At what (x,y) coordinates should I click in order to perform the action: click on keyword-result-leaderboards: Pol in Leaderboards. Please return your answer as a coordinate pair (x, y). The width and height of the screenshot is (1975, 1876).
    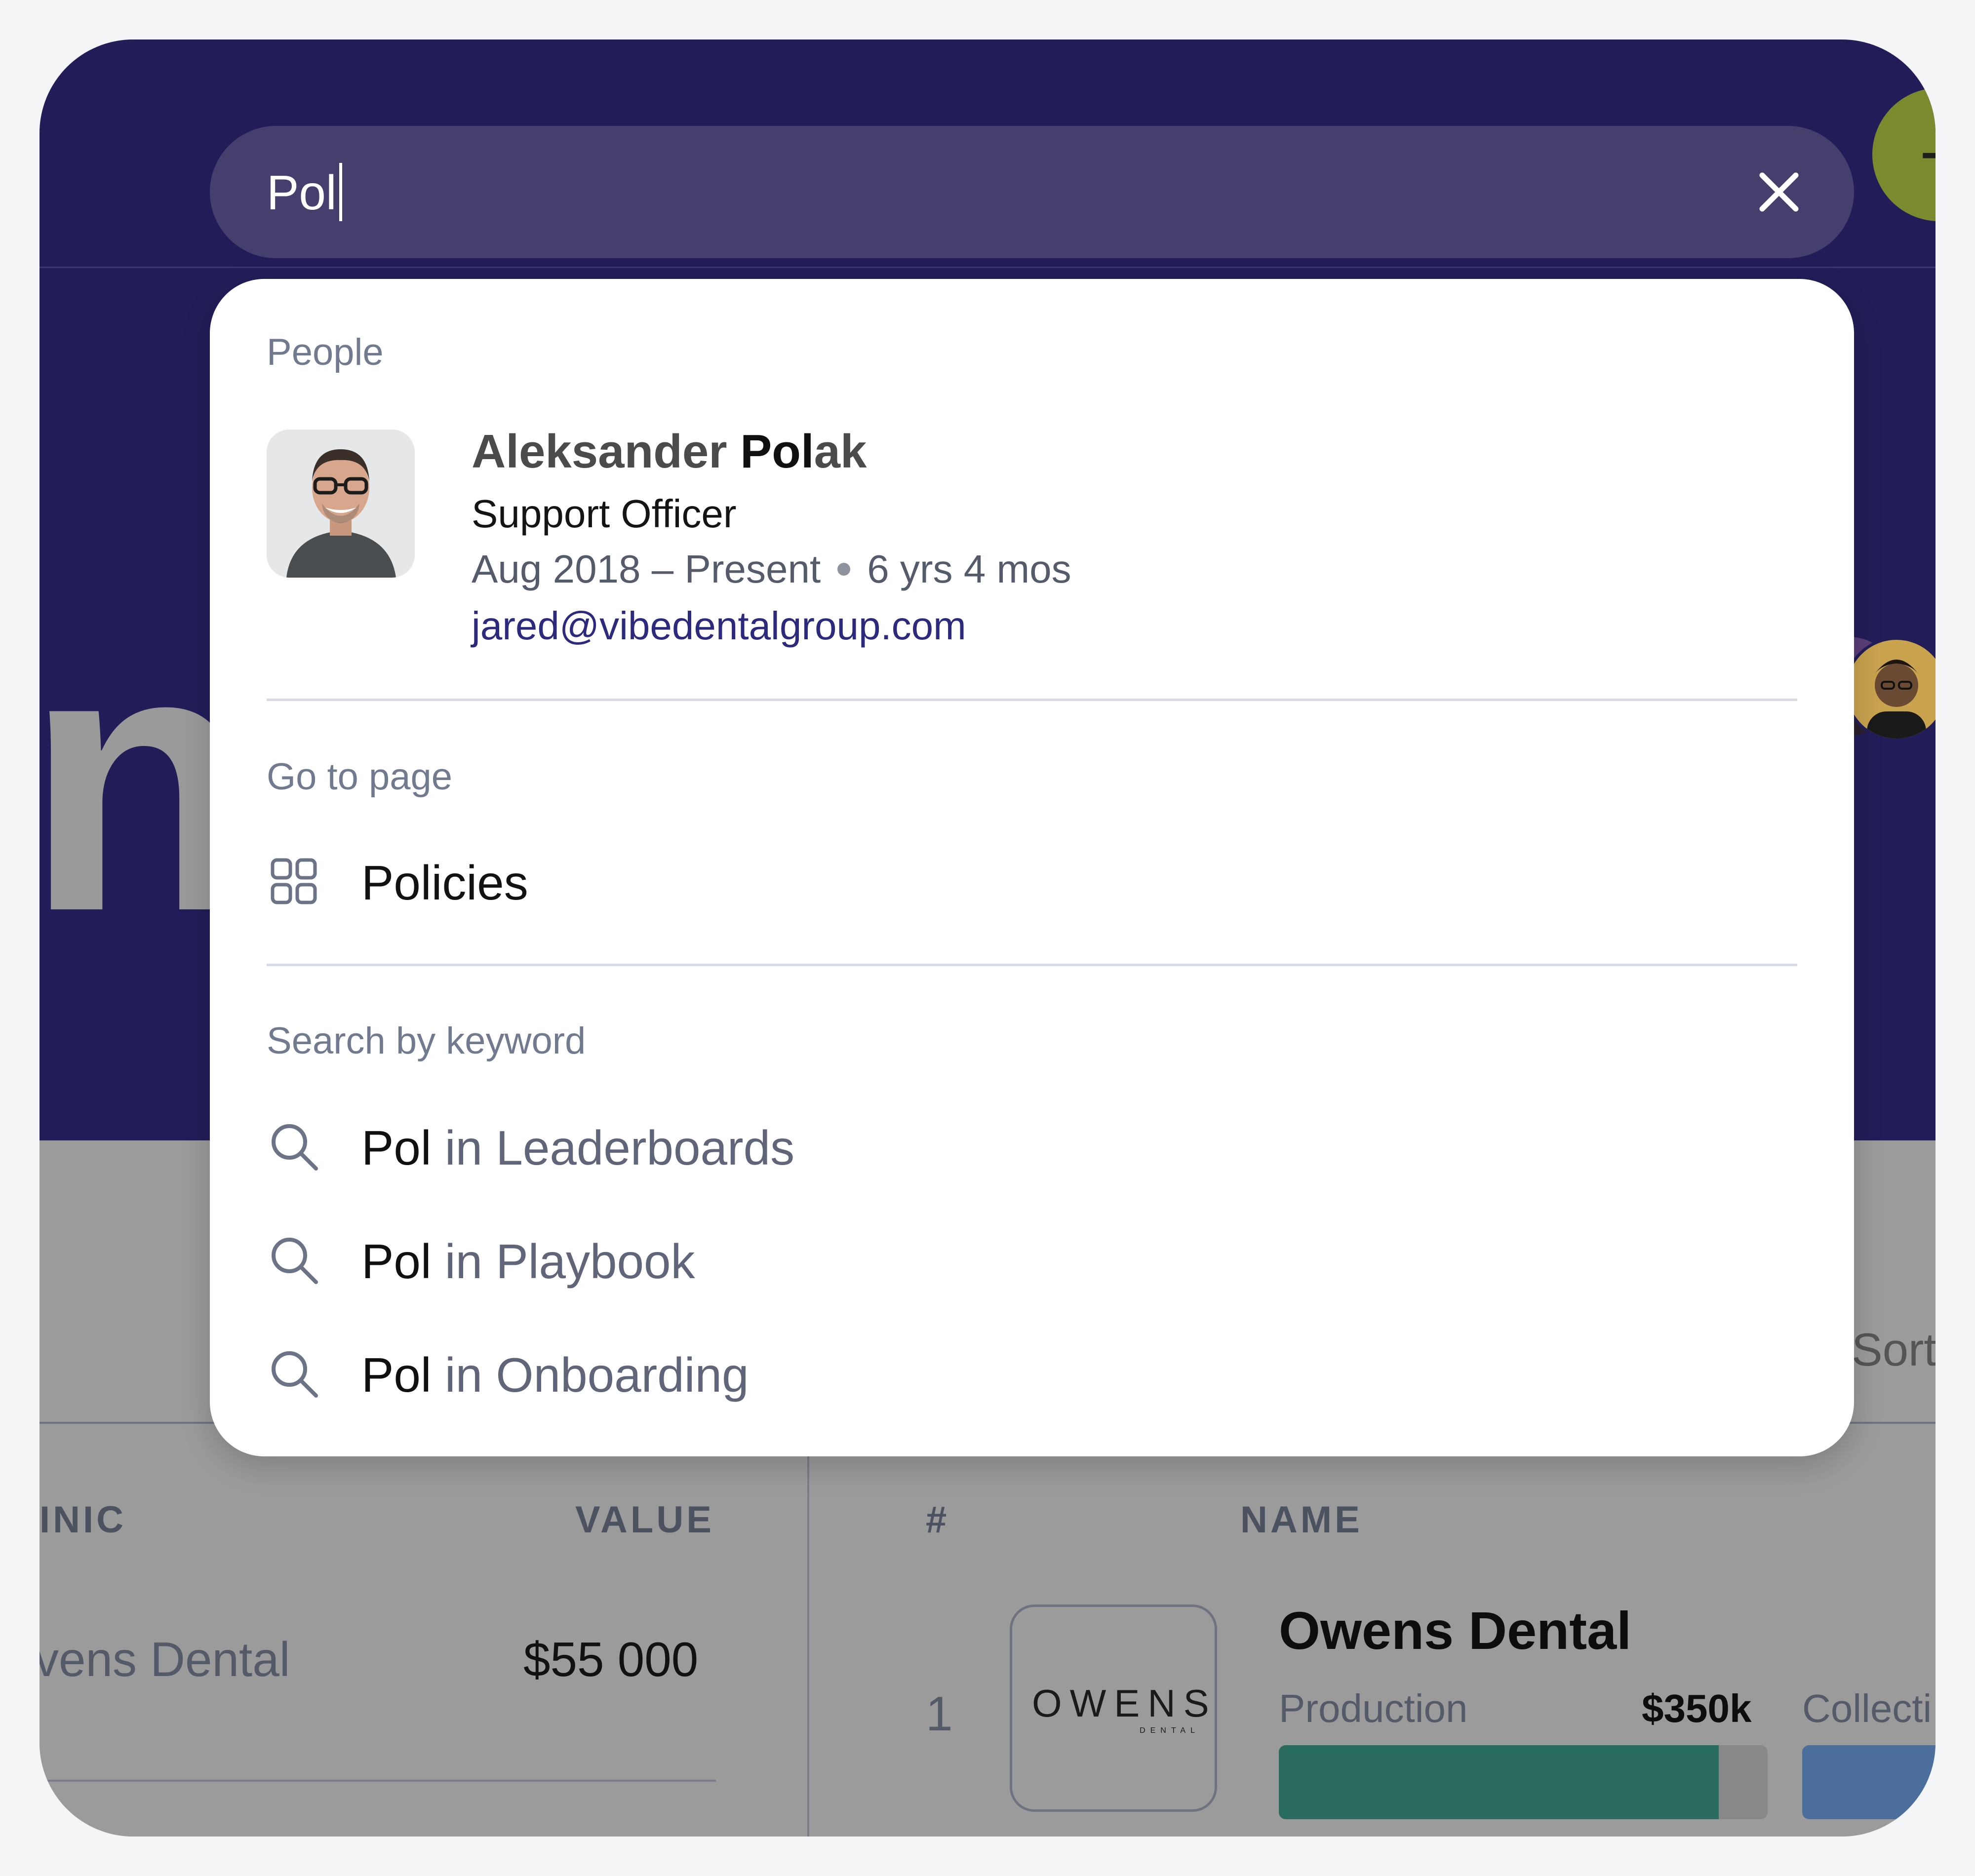
    Looking at the image, I should click on (1032, 1148).